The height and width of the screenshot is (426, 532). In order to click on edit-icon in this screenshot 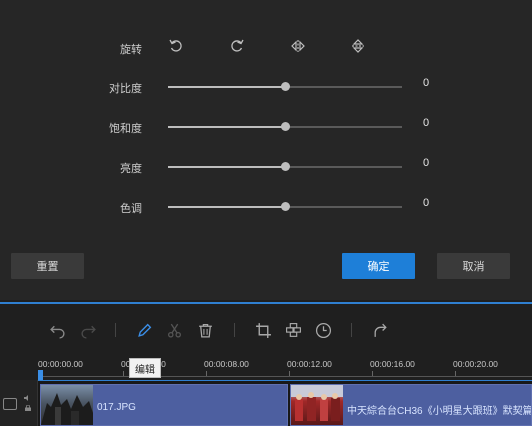, I will do `click(144, 330)`.